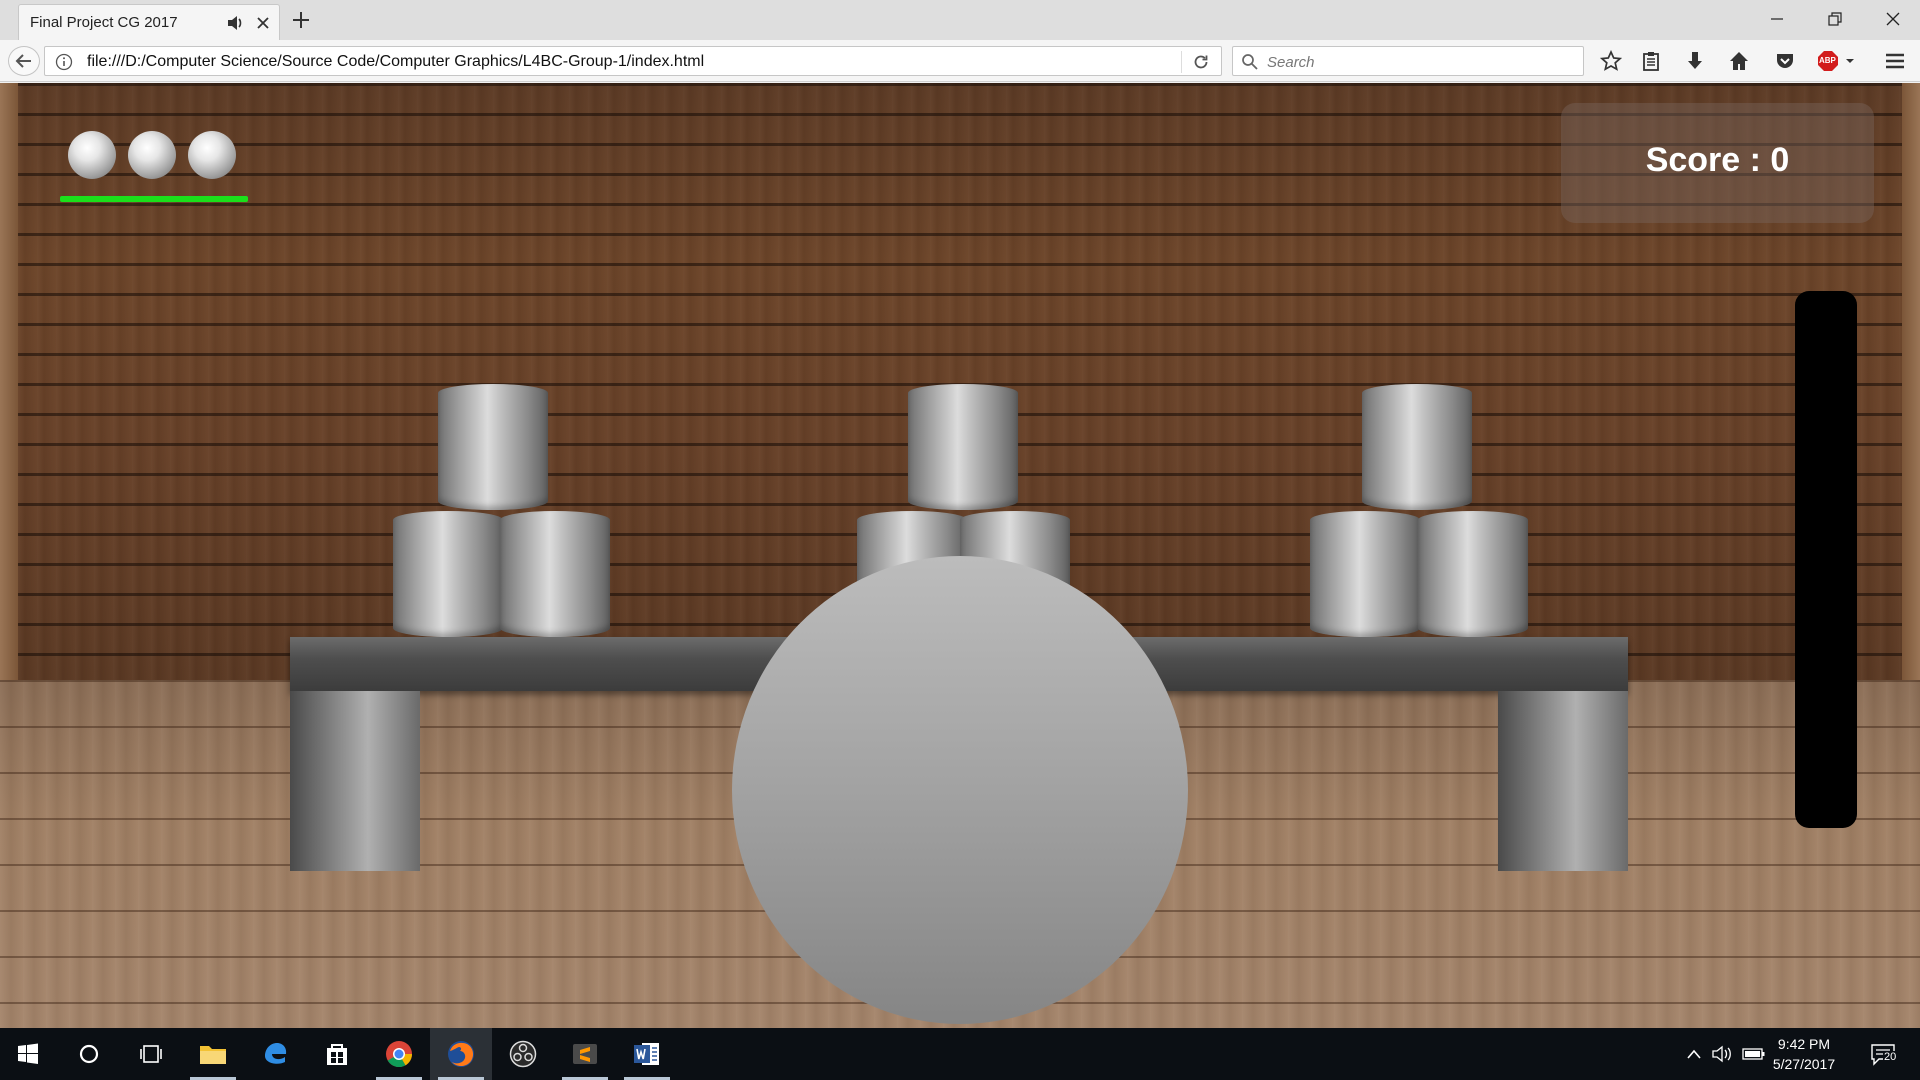  I want to click on obs-icon, so click(523, 1054).